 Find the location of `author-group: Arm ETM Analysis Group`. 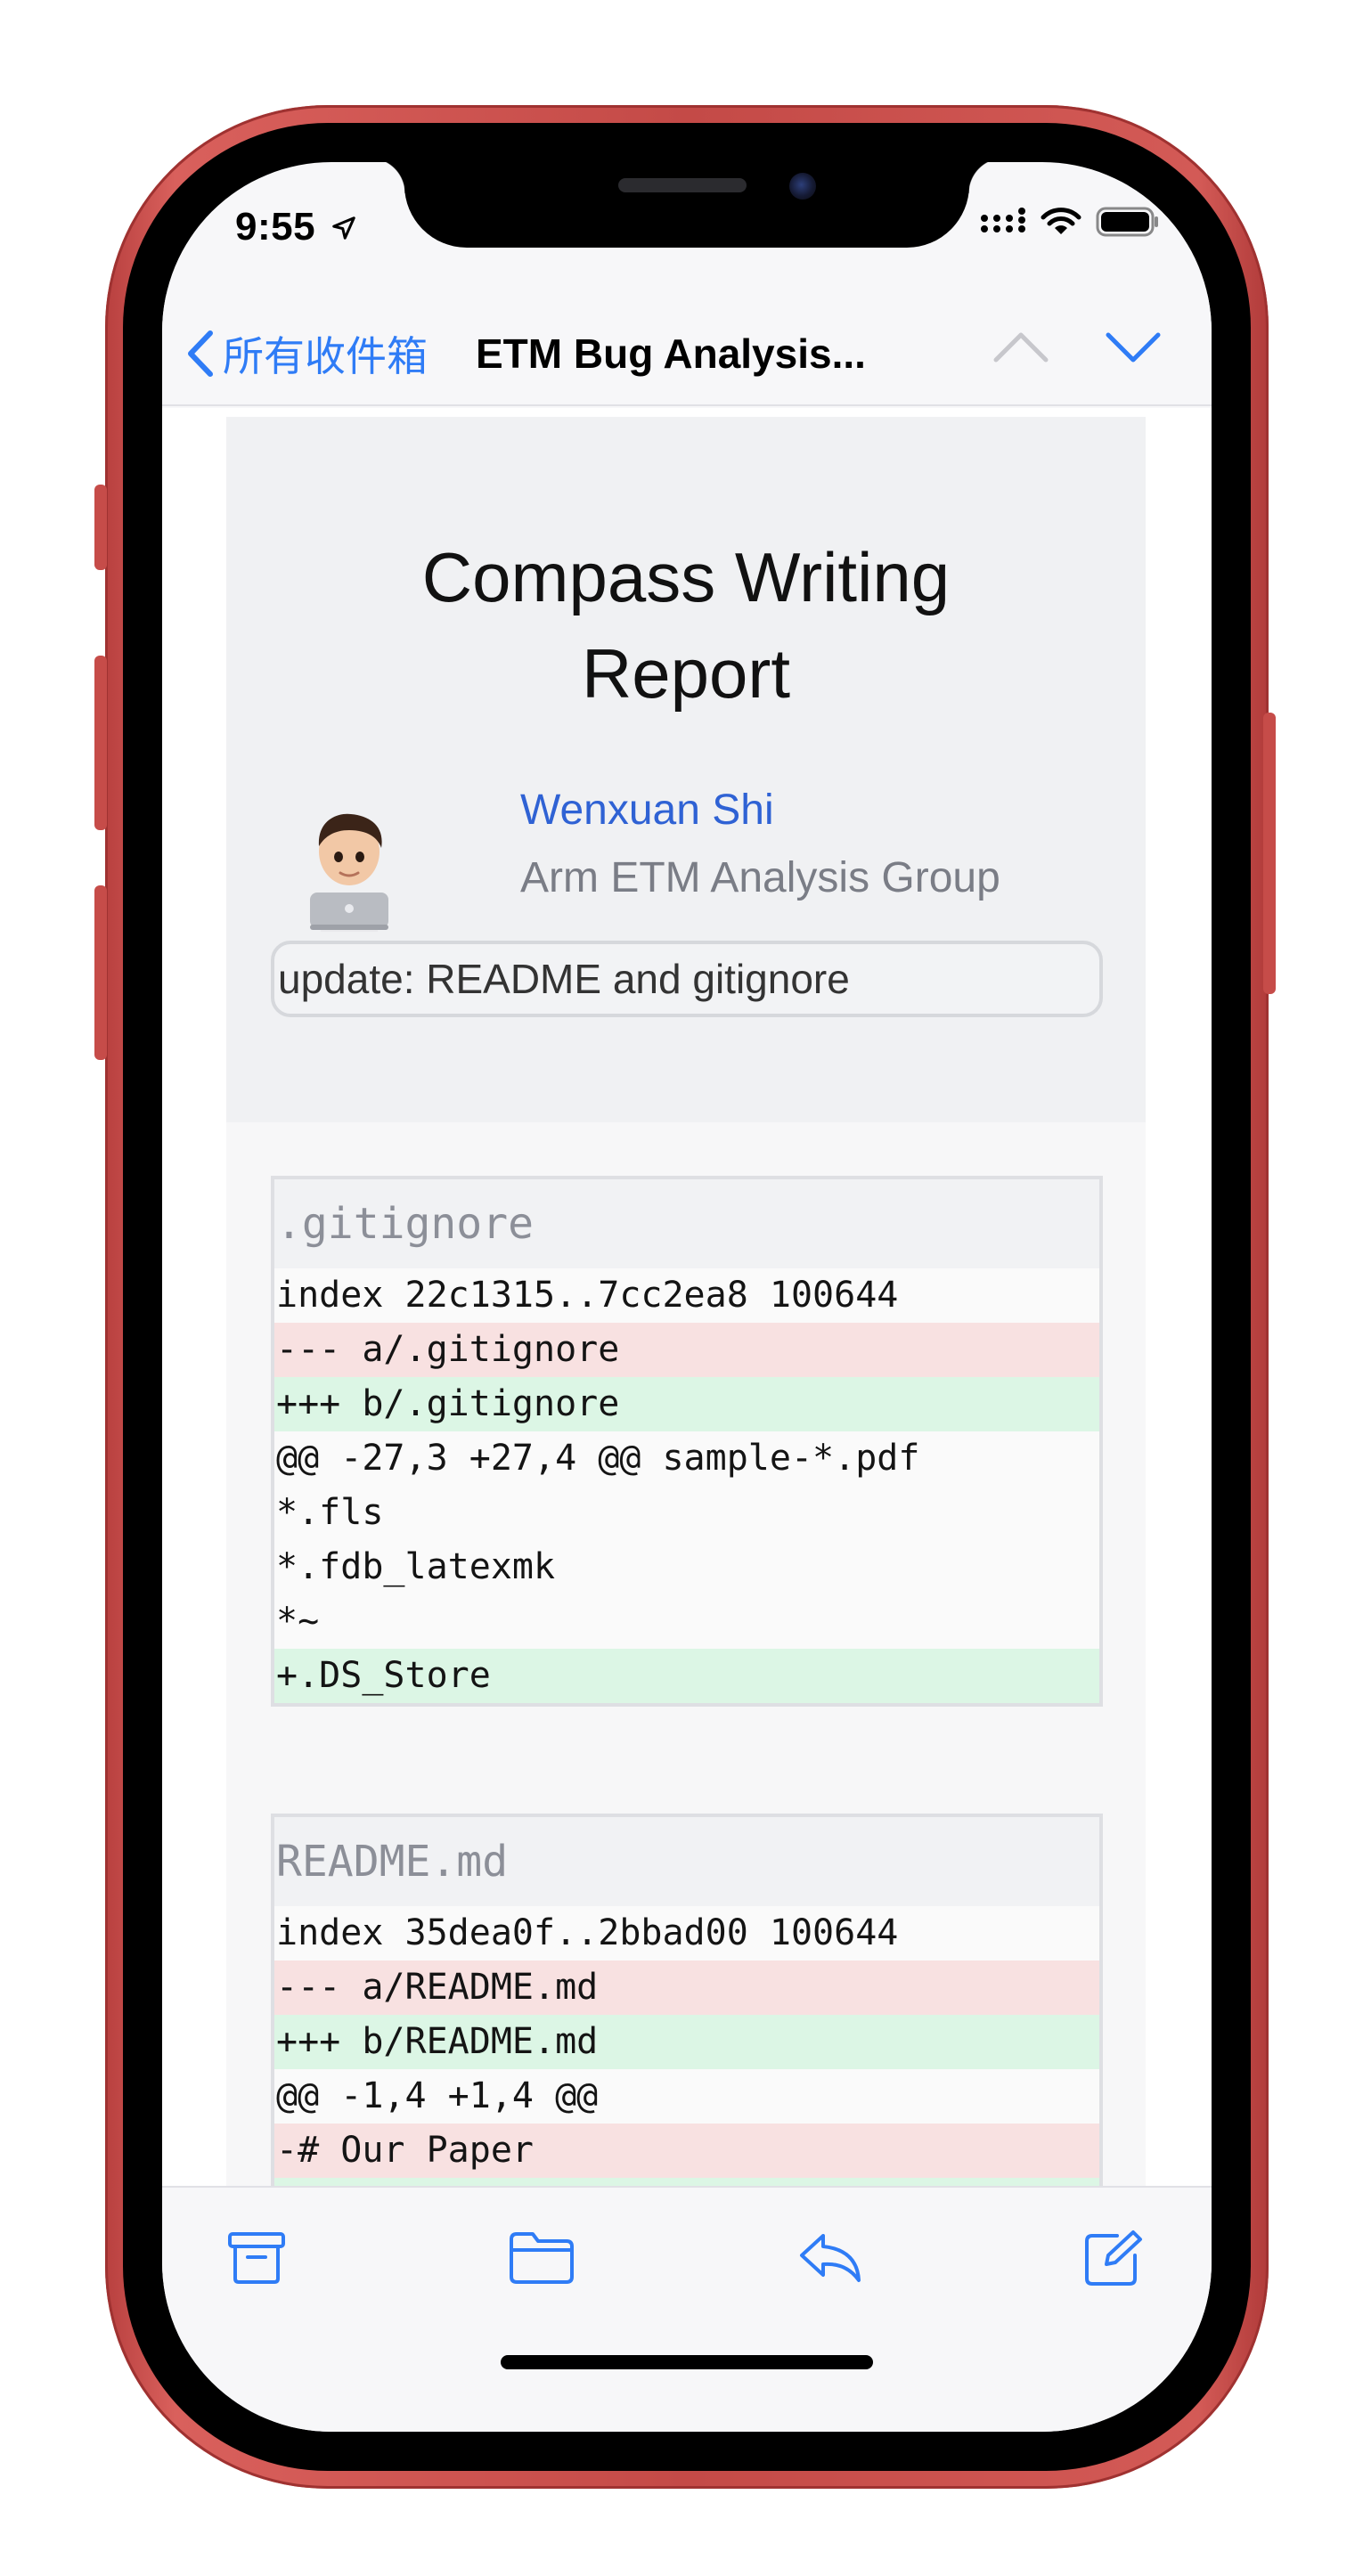

author-group: Arm ETM Analysis Group is located at coordinates (760, 877).